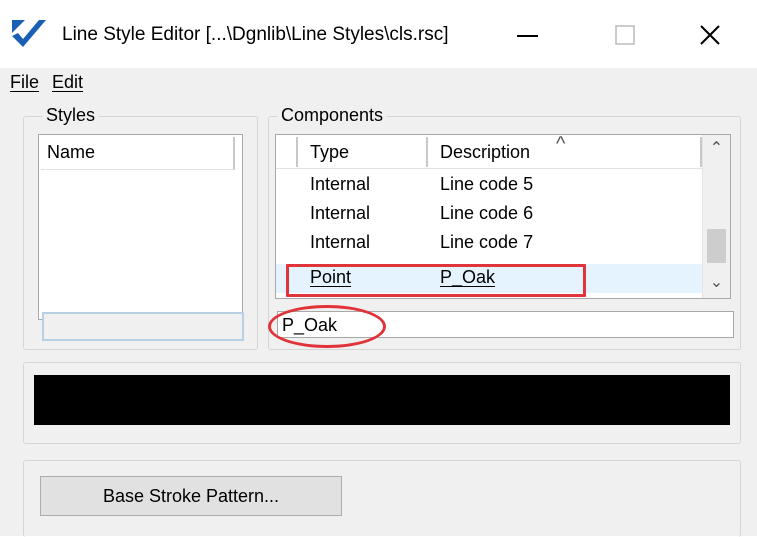 The height and width of the screenshot is (537, 757). Describe the element at coordinates (71, 152) in the screenshot. I see `styles-name-header-label: Name` at that location.